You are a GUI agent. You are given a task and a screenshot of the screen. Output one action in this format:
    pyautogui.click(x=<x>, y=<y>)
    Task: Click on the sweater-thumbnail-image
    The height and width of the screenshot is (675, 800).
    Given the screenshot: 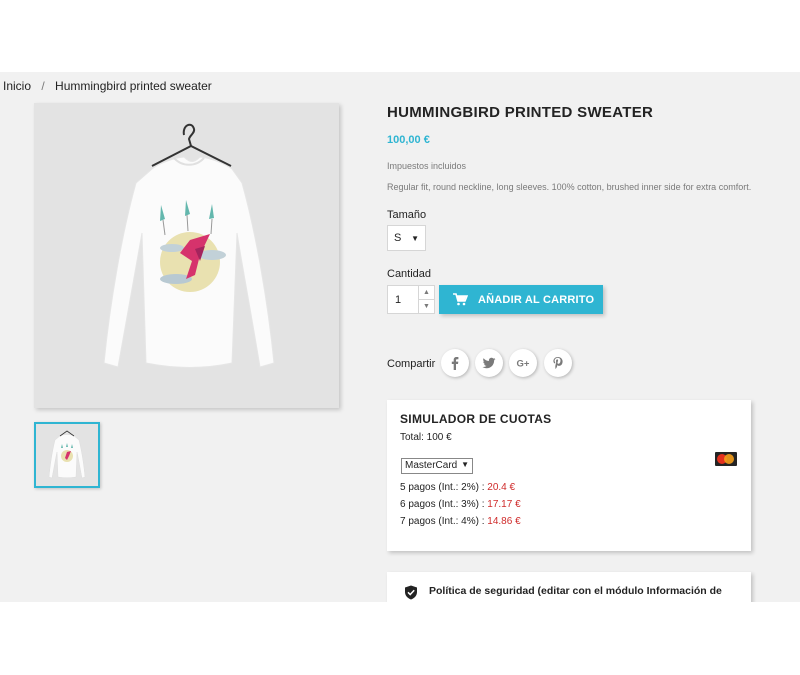 What is the action you would take?
    pyautogui.click(x=67, y=454)
    